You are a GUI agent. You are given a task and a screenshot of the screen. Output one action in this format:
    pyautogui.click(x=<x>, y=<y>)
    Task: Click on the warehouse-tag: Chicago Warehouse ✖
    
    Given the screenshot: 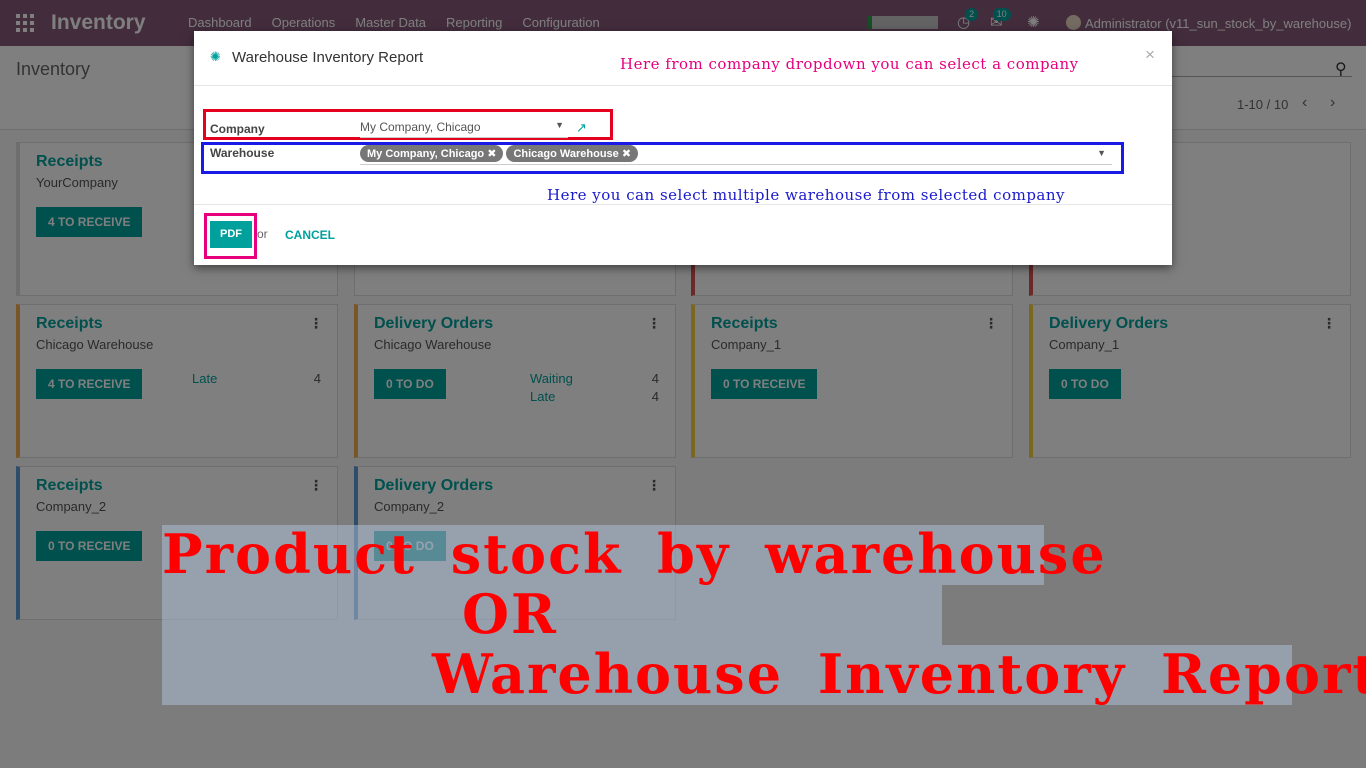 What is the action you would take?
    pyautogui.click(x=572, y=153)
    